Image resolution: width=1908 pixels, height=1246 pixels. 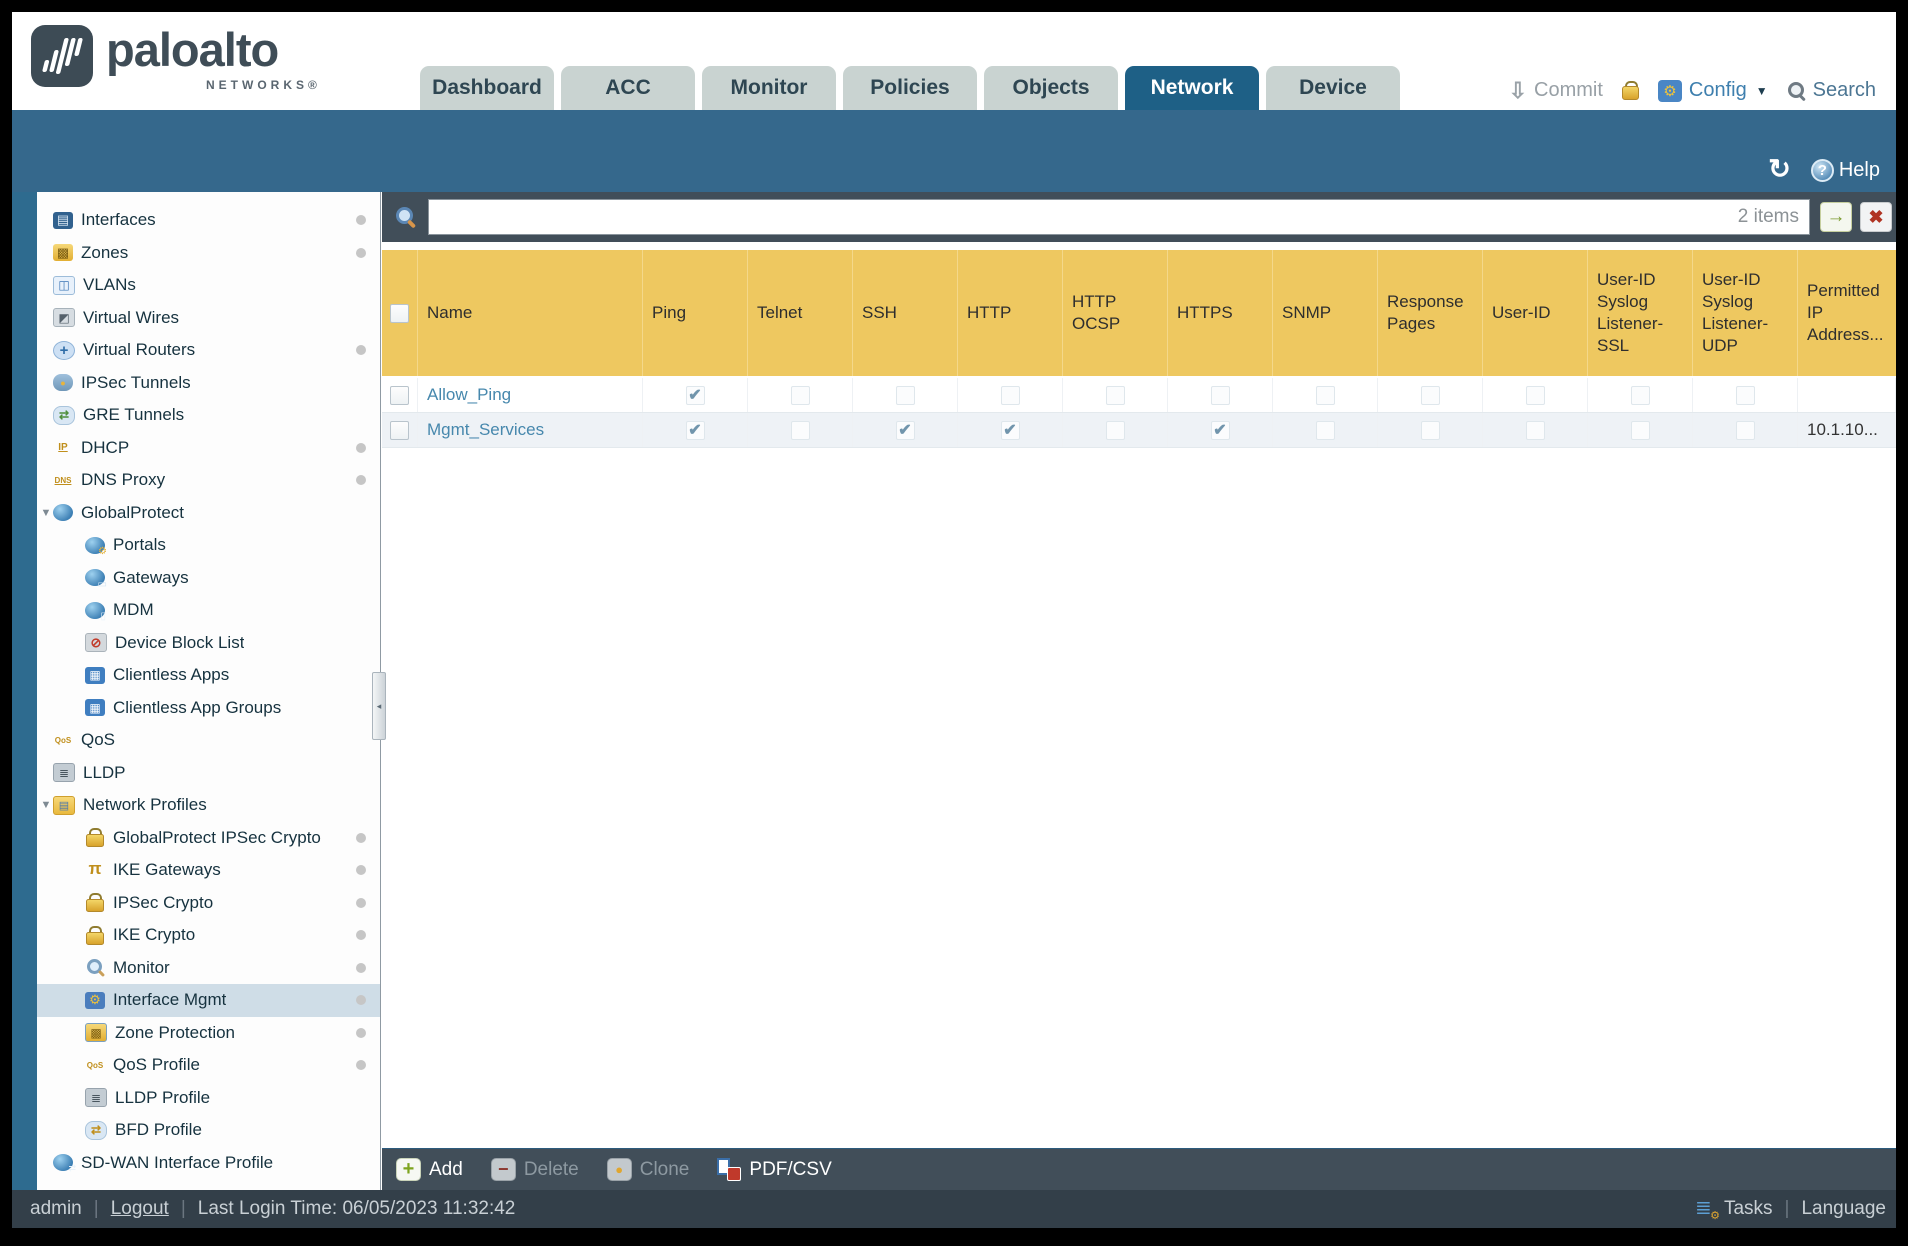 I want to click on sidebar-item-gre-tunnels: GRE Tunnels, so click(x=208, y=415).